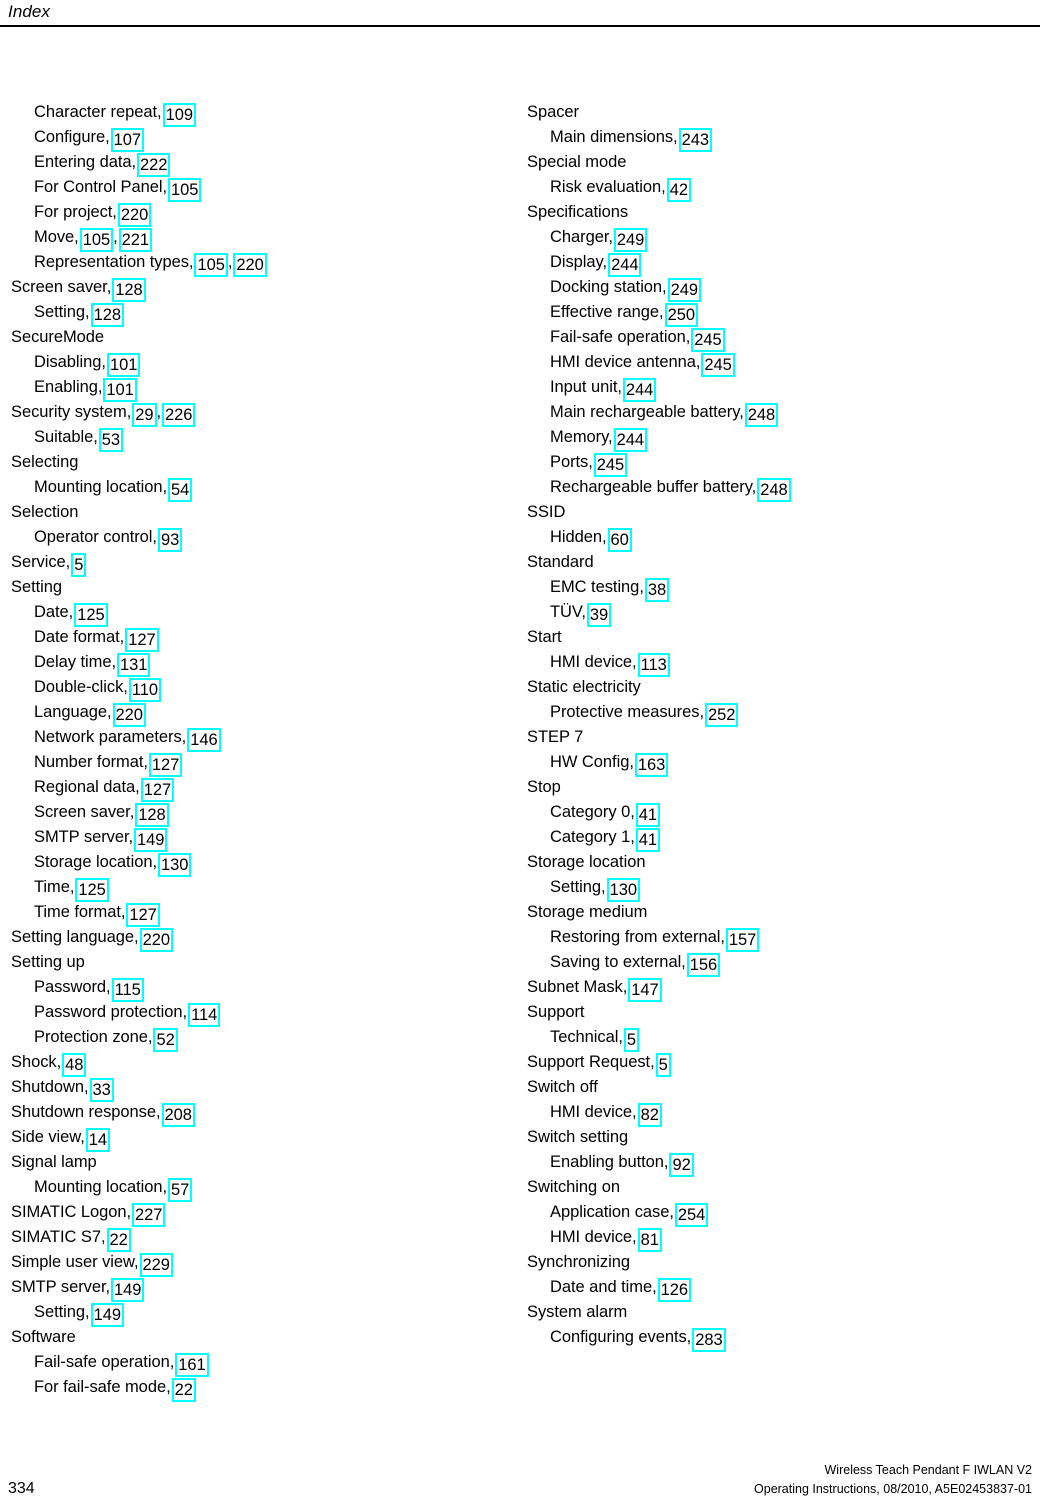 The image size is (1040, 1509). I want to click on page-reference-link: 113, so click(653, 665).